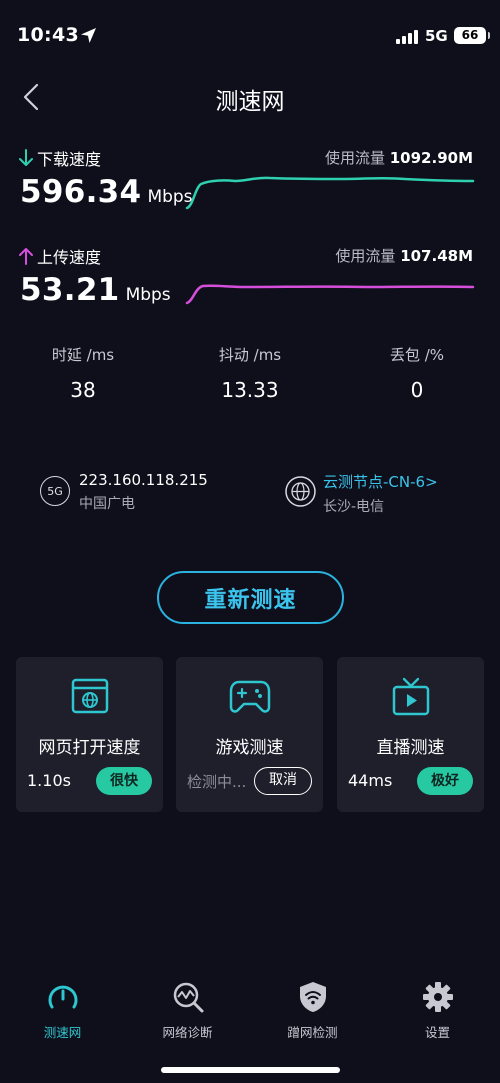  I want to click on packet-loss-label: 丢包 /%, so click(417, 355).